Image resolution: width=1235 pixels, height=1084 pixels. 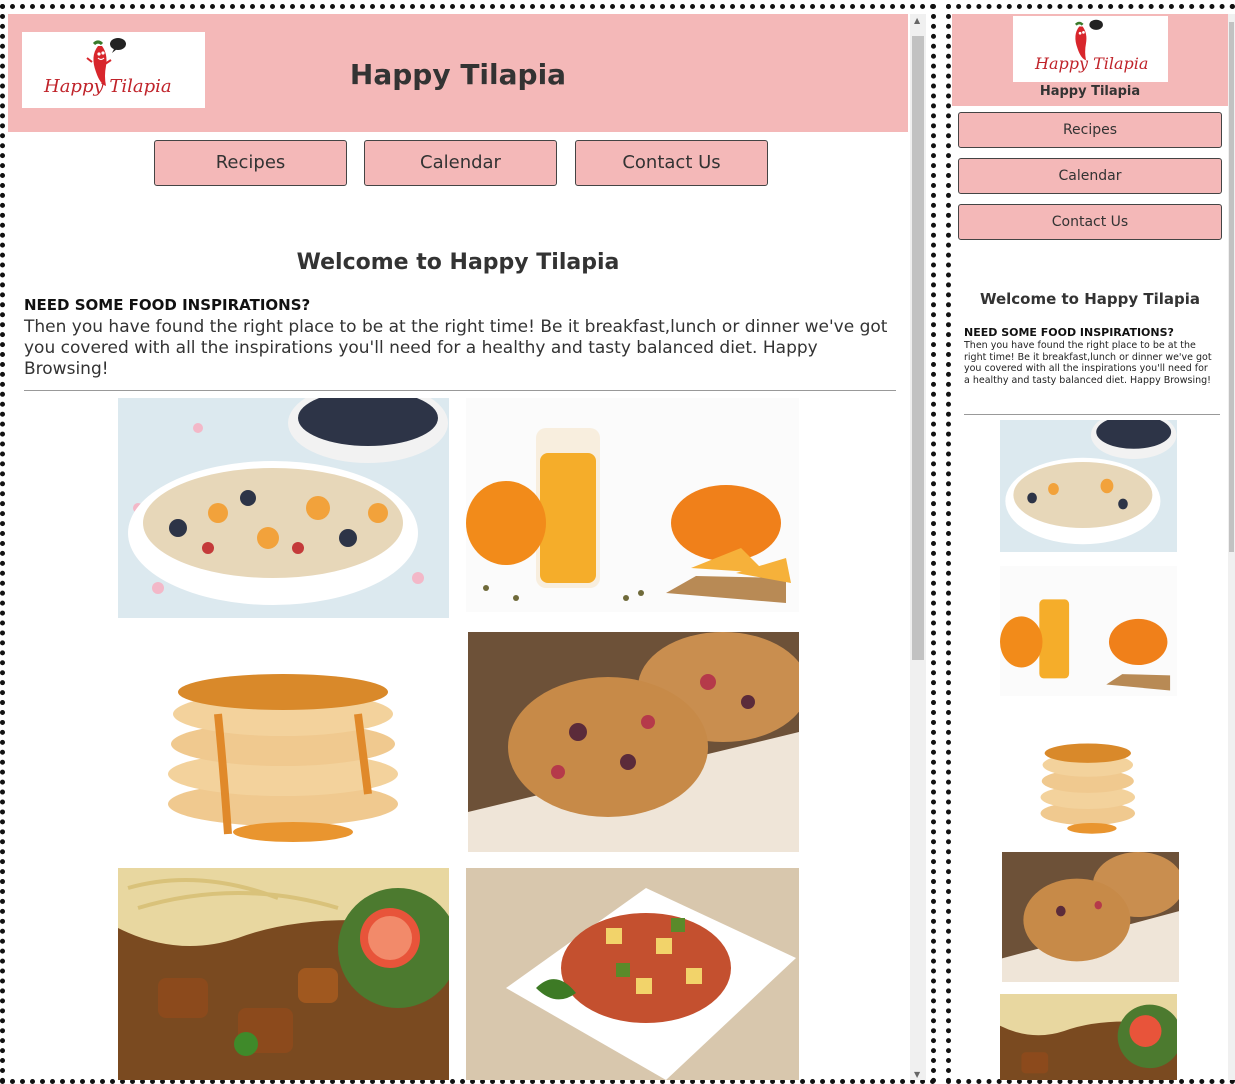 I want to click on nav-contact-button: Contact Us, so click(x=671, y=163).